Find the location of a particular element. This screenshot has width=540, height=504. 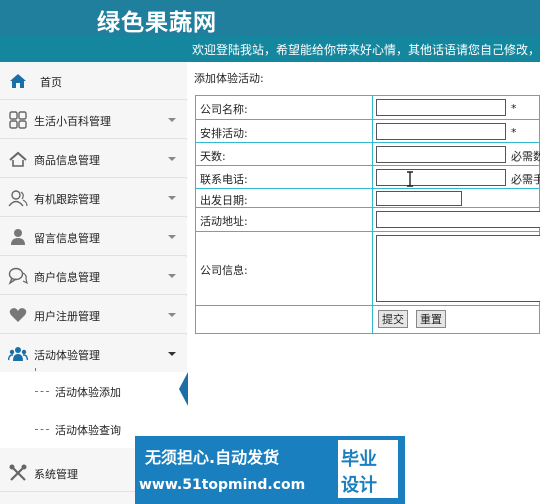

sidebar-item-label: 系统管理 is located at coordinates (56, 474).